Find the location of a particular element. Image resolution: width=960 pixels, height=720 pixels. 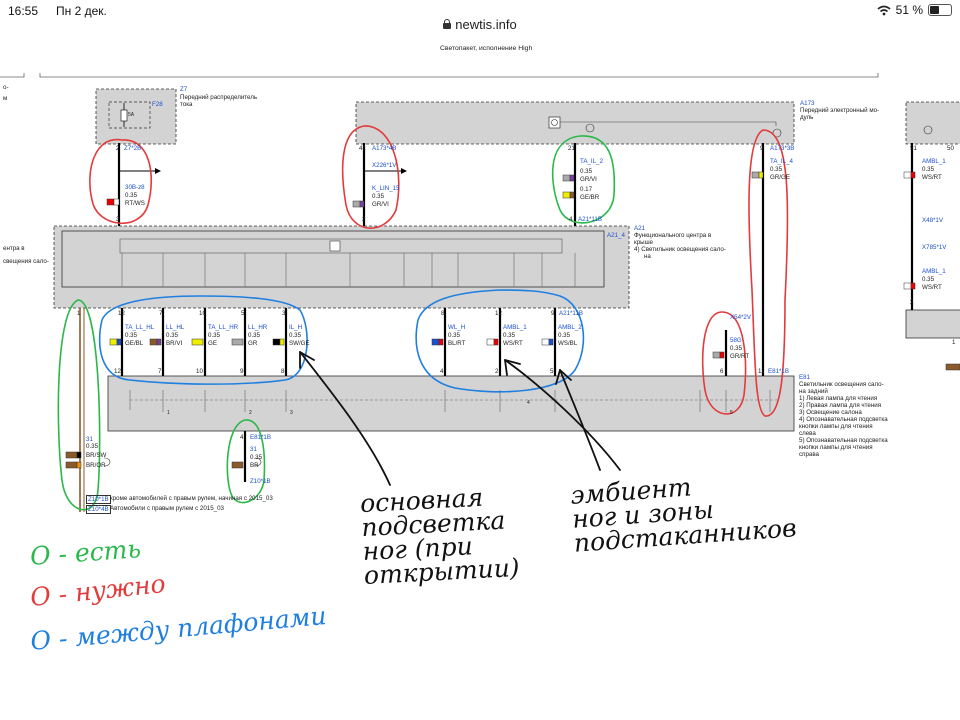

z10-tag-2: Z10*4B is located at coordinates (98, 509).